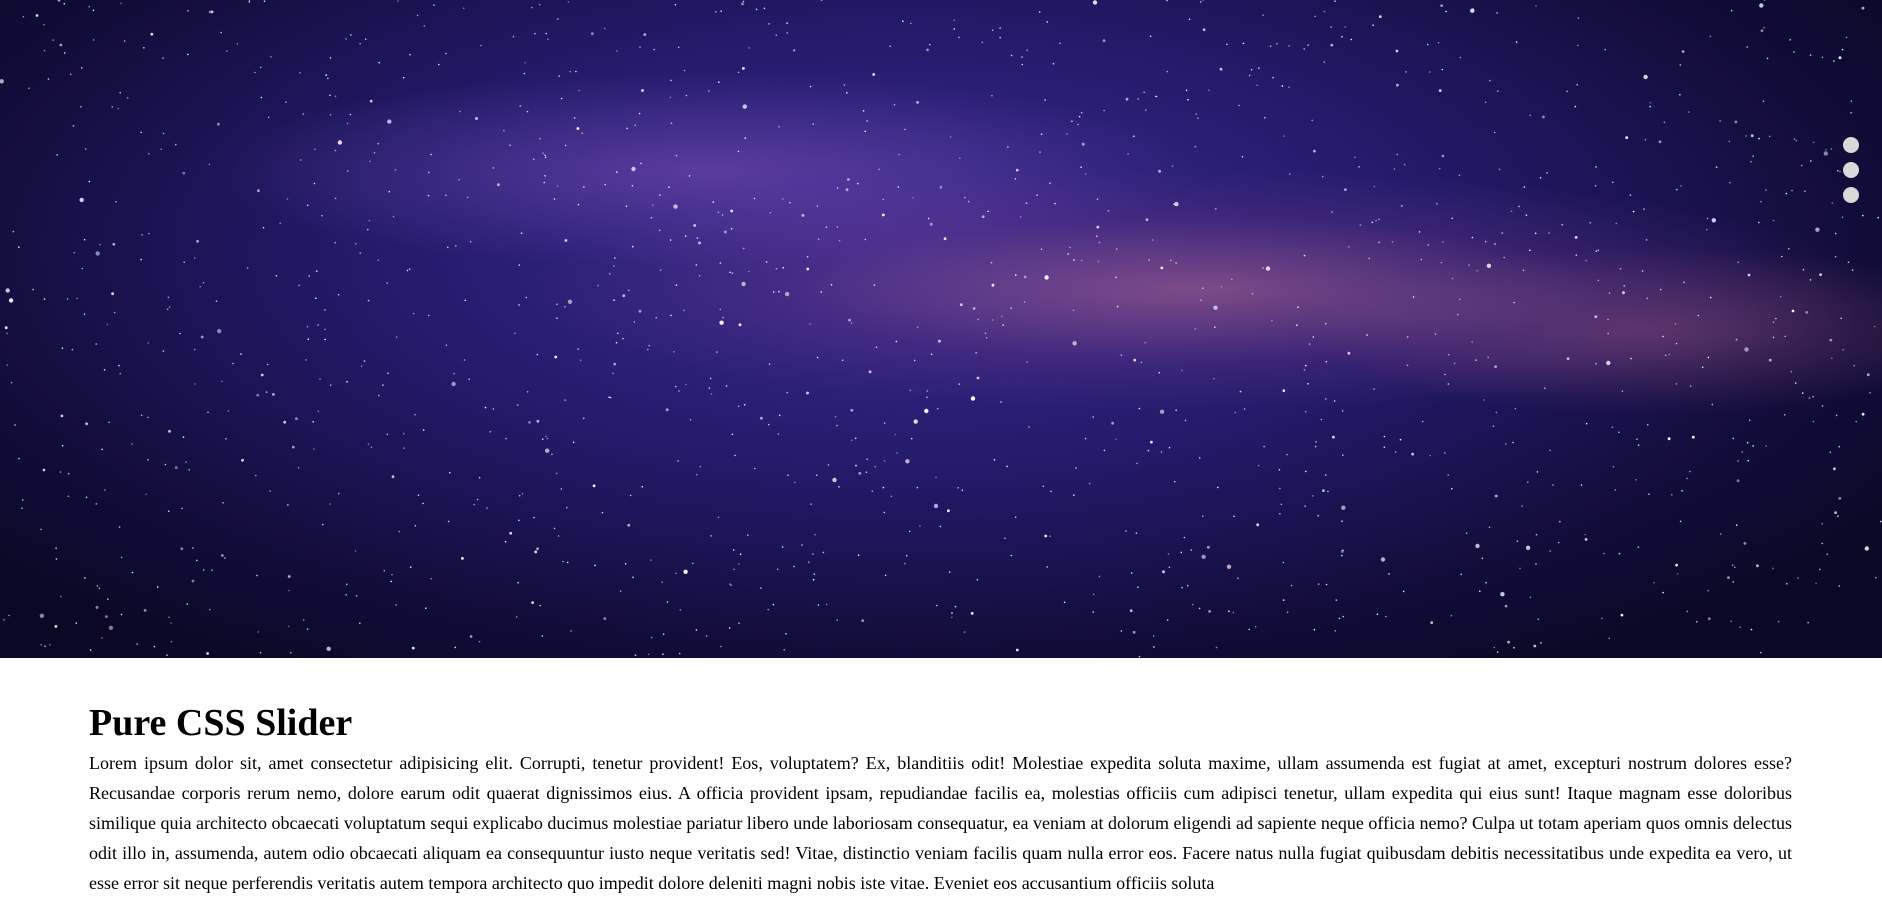 The height and width of the screenshot is (898, 1882). What do you see at coordinates (1851, 195) in the screenshot?
I see `slide-3-dot` at bounding box center [1851, 195].